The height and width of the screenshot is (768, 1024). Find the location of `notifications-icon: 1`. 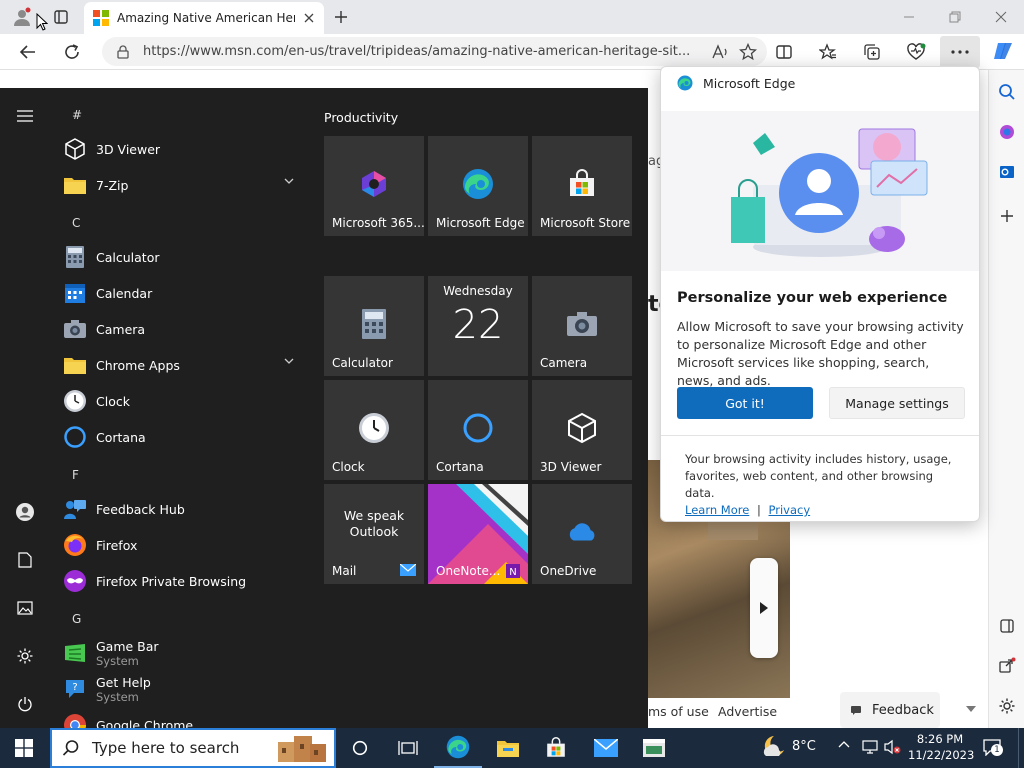

notifications-icon: 1 is located at coordinates (993, 748).